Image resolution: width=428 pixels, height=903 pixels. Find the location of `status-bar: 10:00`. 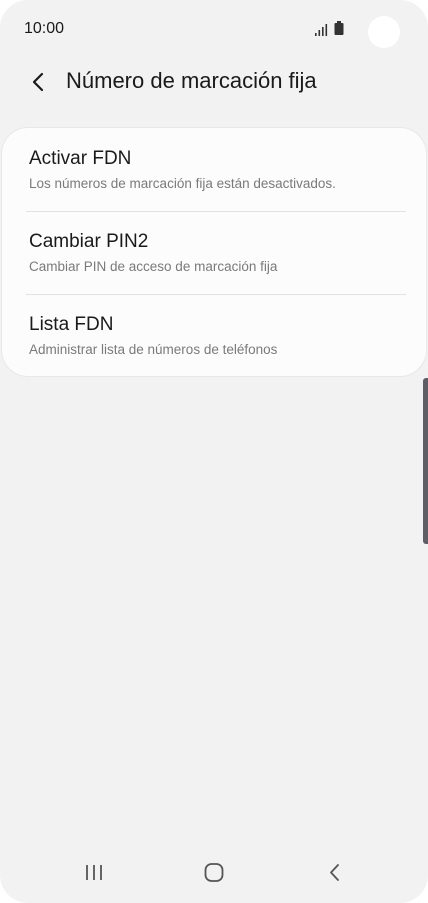

status-bar: 10:00 is located at coordinates (214, 30).